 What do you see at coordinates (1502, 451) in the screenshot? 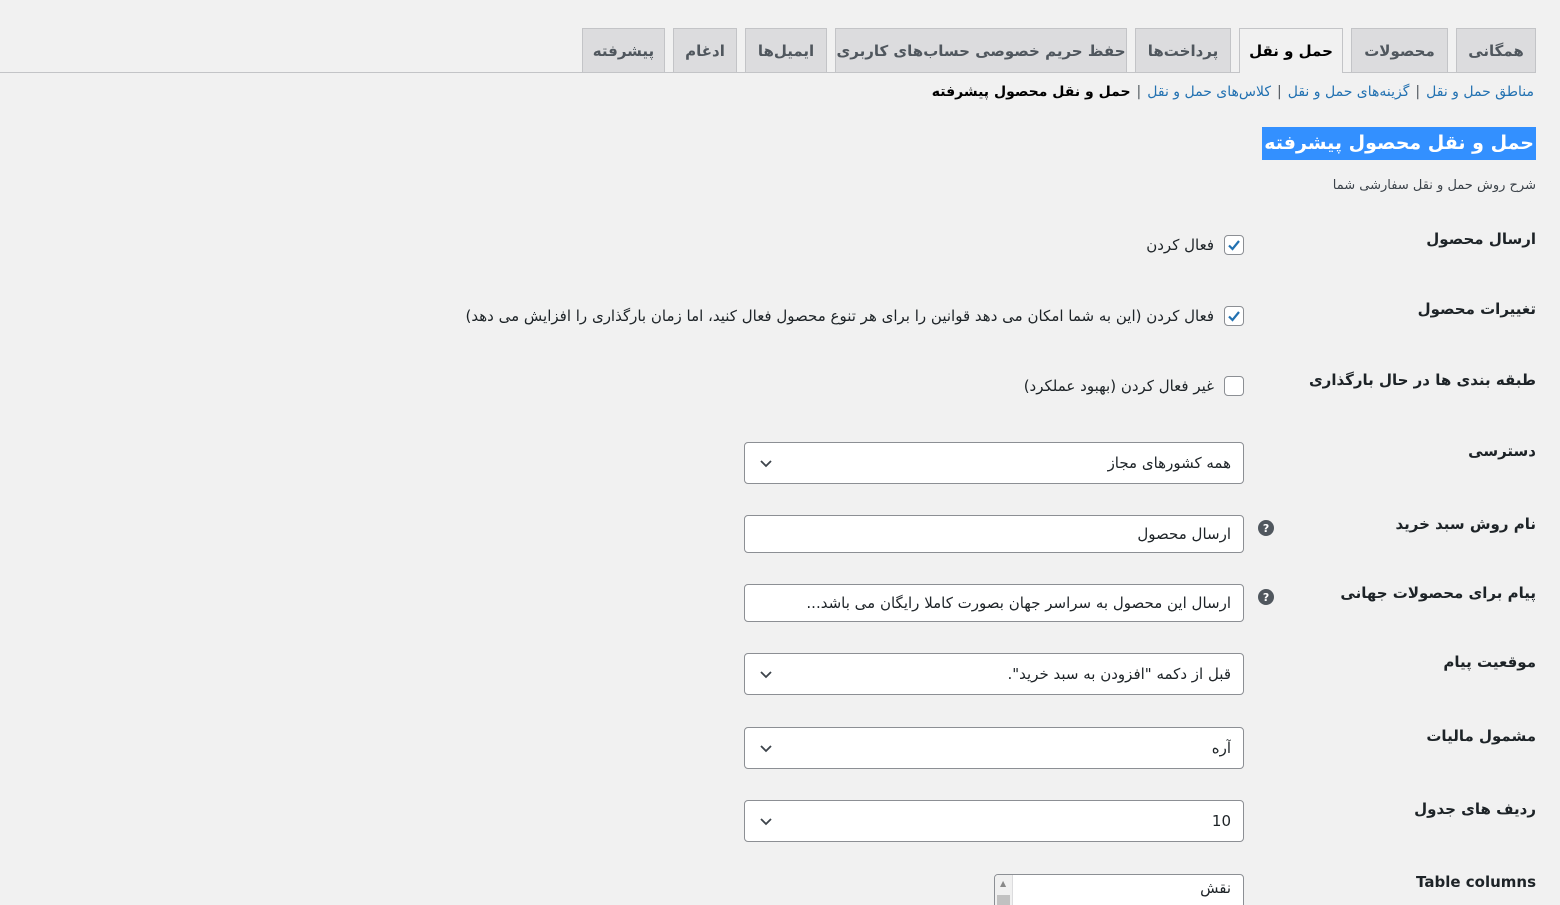
I see `access-label: دسترسی` at bounding box center [1502, 451].